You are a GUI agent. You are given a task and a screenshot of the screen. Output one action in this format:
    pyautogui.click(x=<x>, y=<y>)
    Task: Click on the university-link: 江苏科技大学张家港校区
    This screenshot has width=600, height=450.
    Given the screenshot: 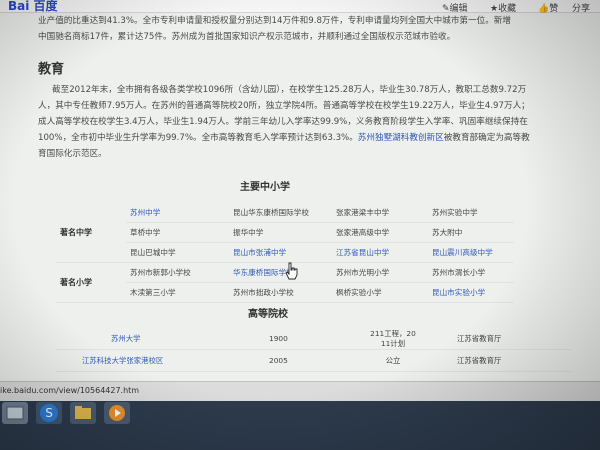 What is the action you would take?
    pyautogui.click(x=160, y=360)
    